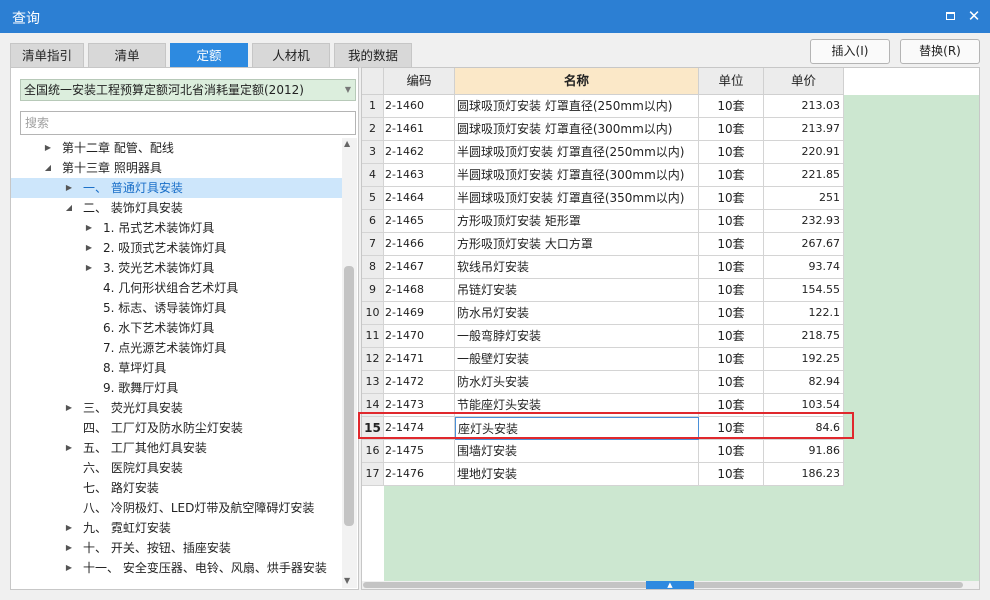  What do you see at coordinates (419, 336) in the screenshot?
I see `code-cell: 2-1470` at bounding box center [419, 336].